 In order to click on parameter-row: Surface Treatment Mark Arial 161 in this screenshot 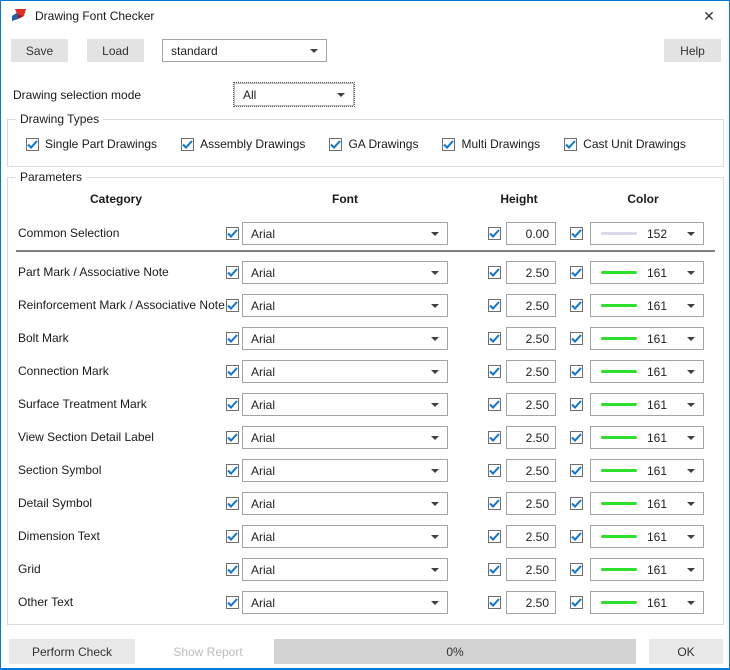, I will do `click(365, 404)`.